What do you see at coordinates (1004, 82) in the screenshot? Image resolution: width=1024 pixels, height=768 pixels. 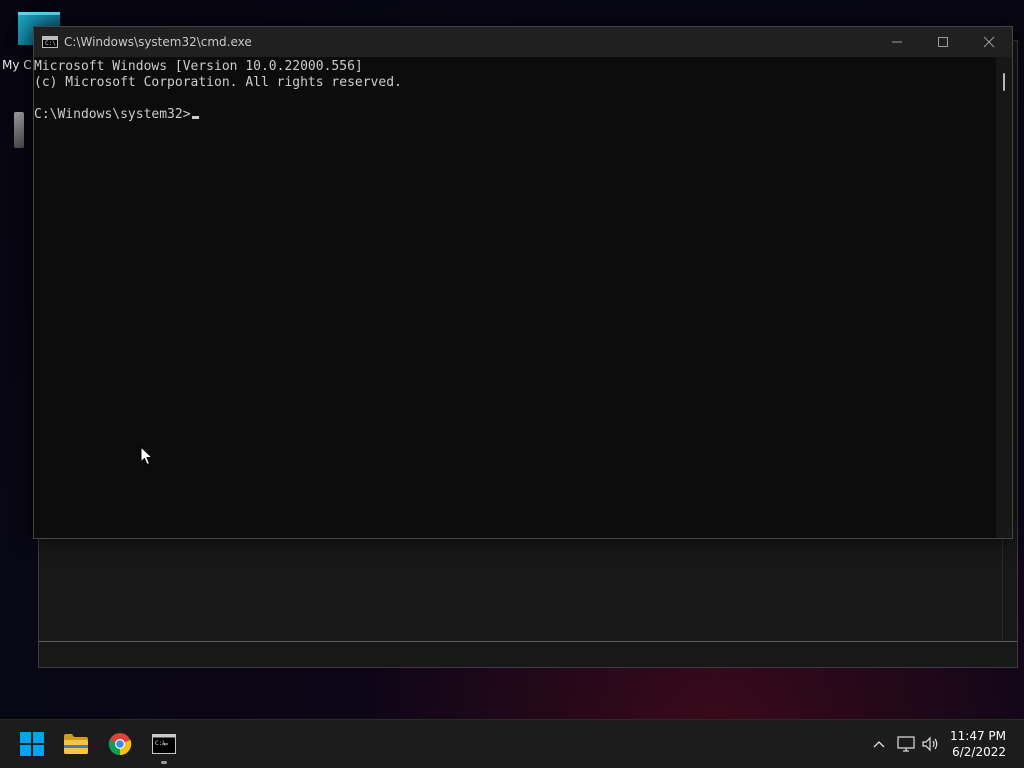 I see `scroll-thumb` at bounding box center [1004, 82].